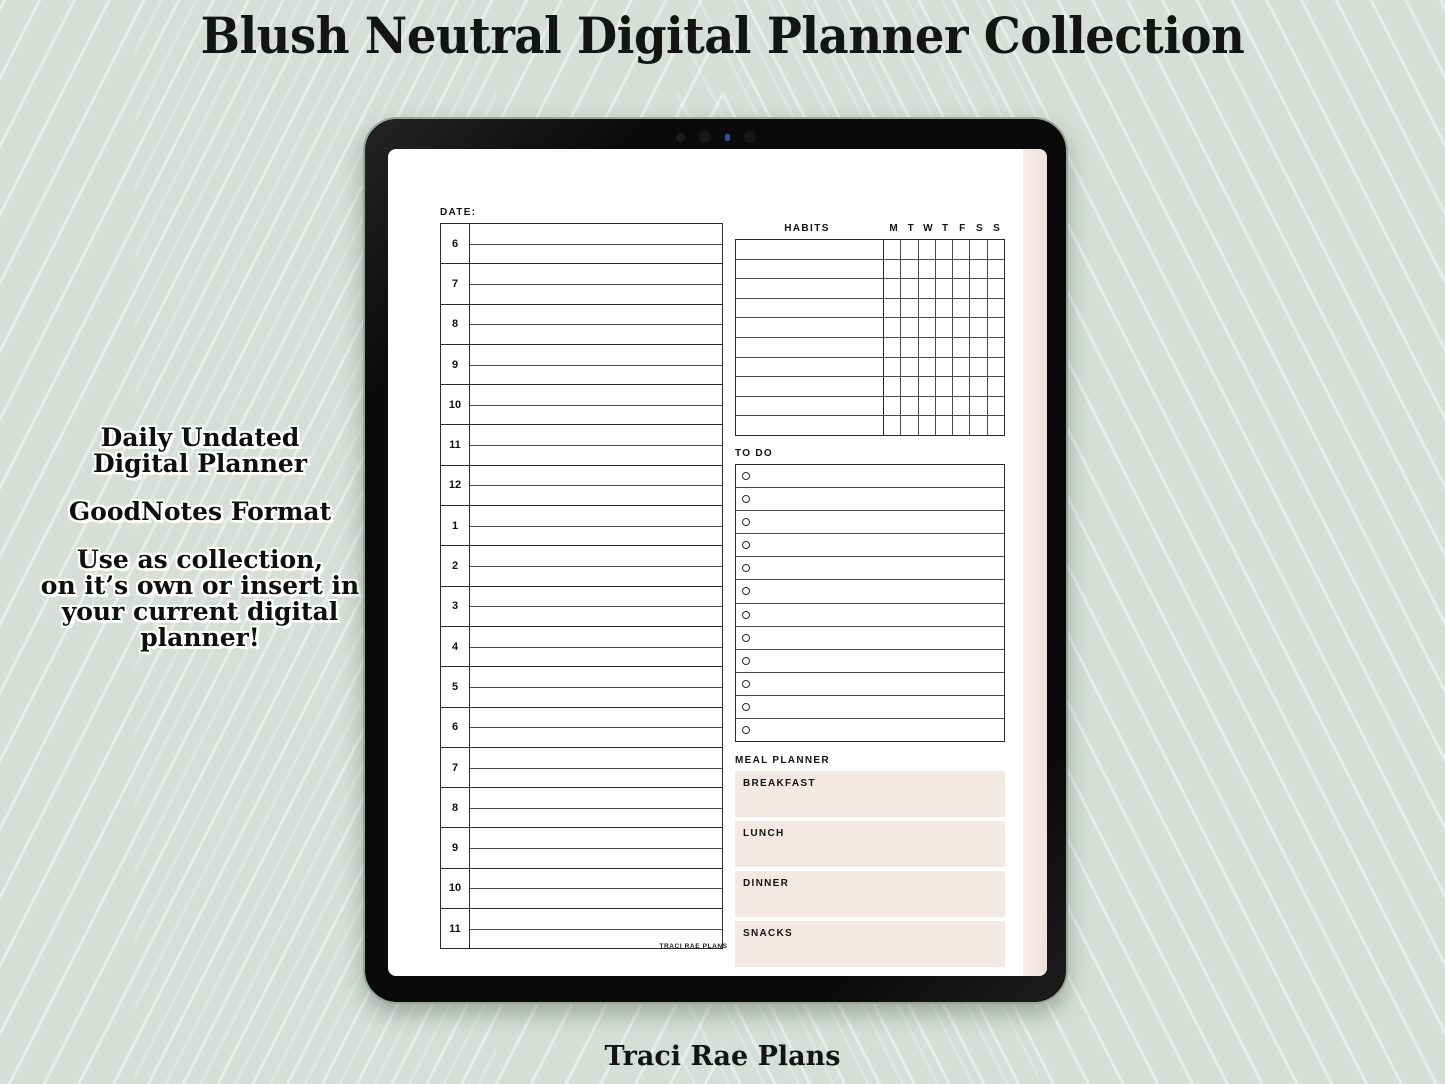  Describe the element at coordinates (581, 848) in the screenshot. I see `schedule-hour-row: 9` at that location.